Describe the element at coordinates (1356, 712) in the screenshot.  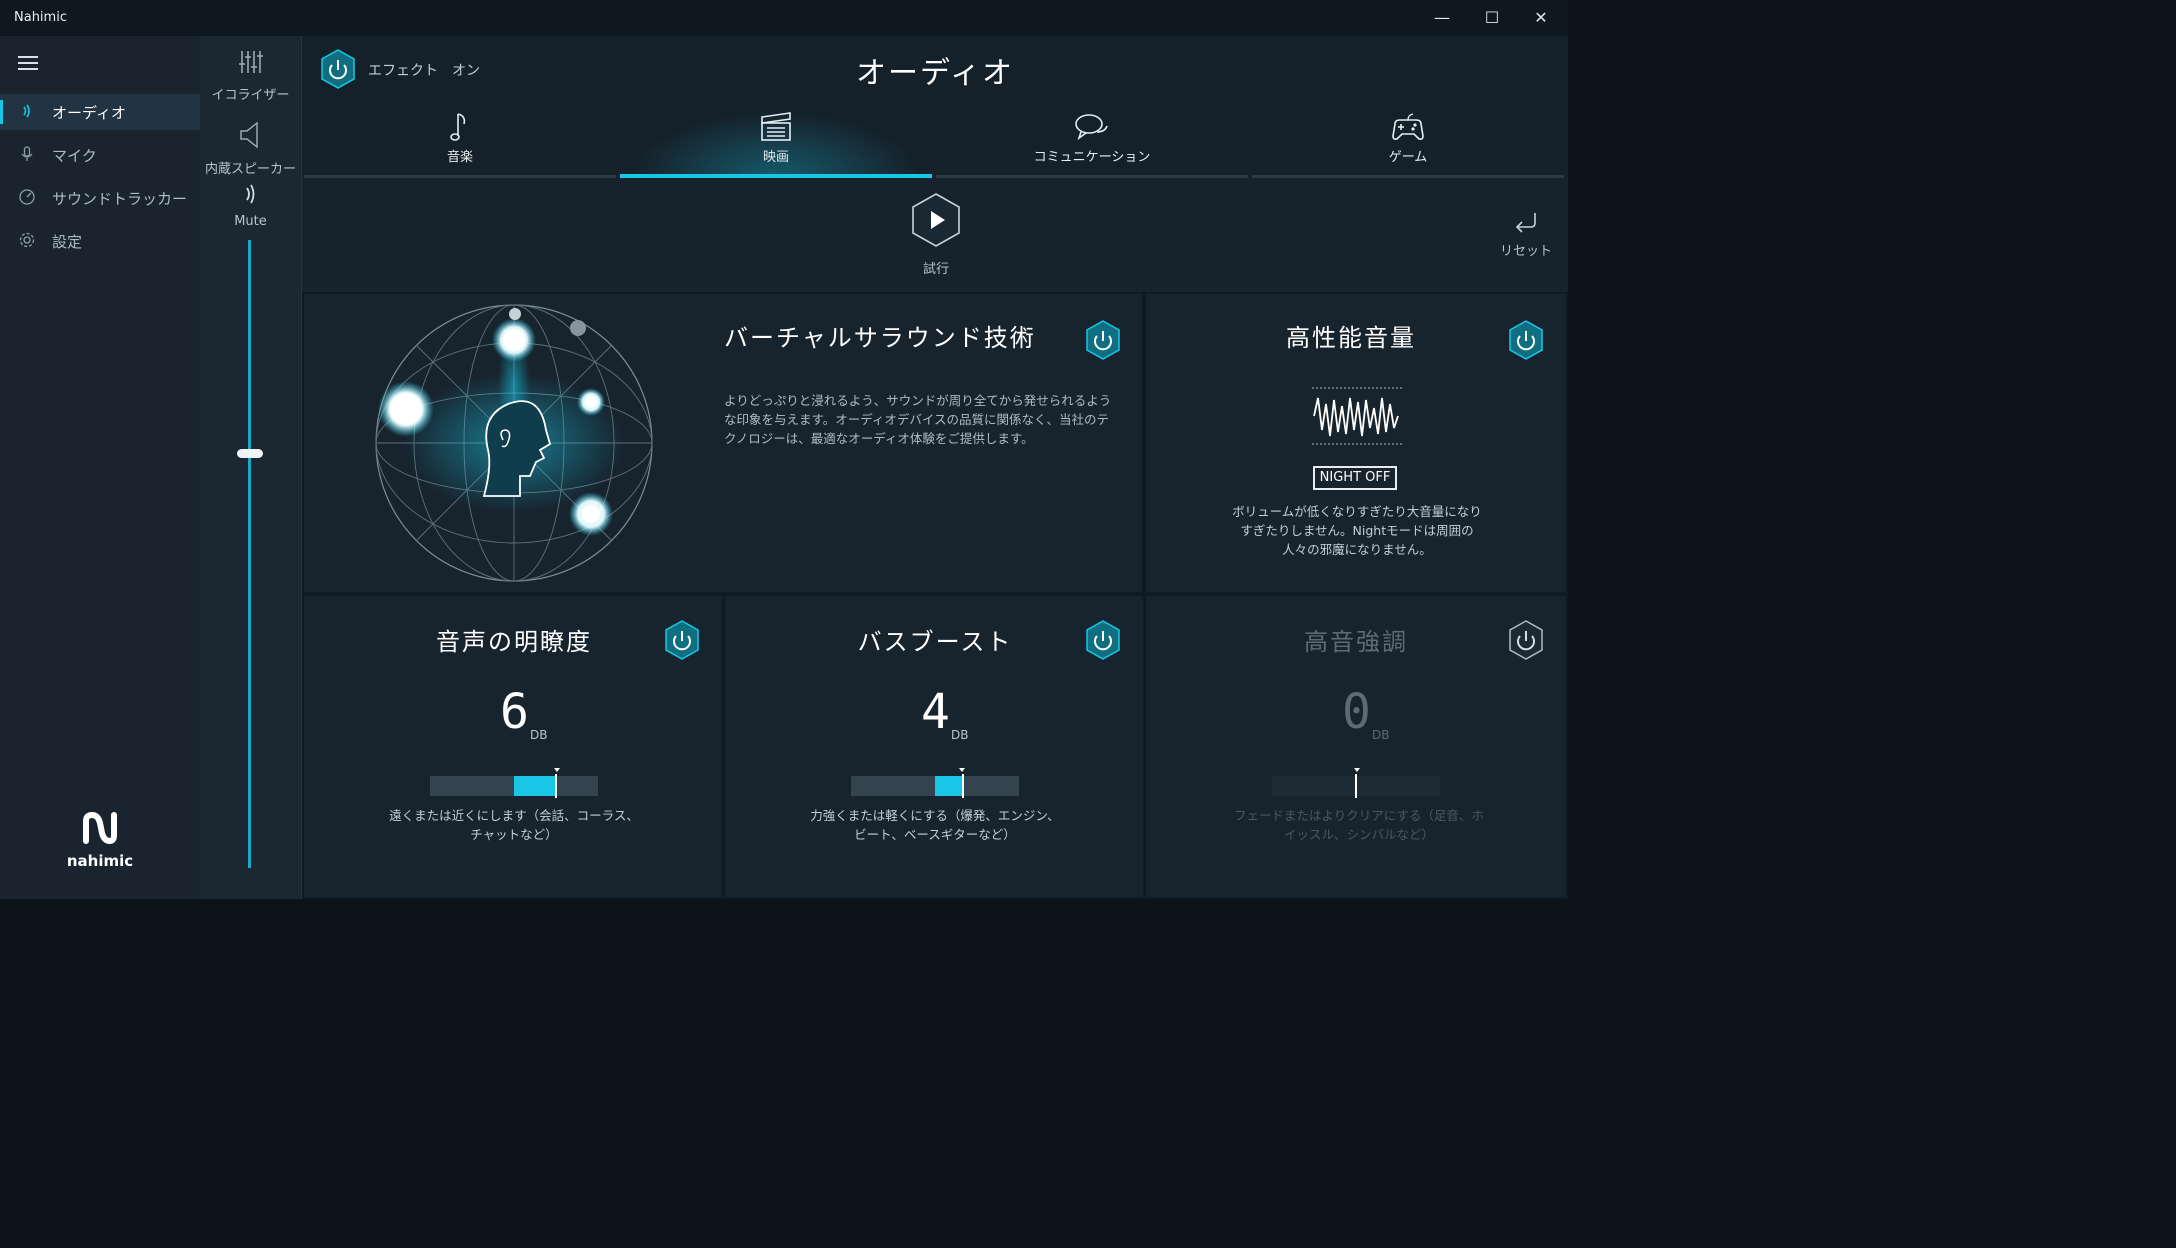
I see `treble-value: 0` at that location.